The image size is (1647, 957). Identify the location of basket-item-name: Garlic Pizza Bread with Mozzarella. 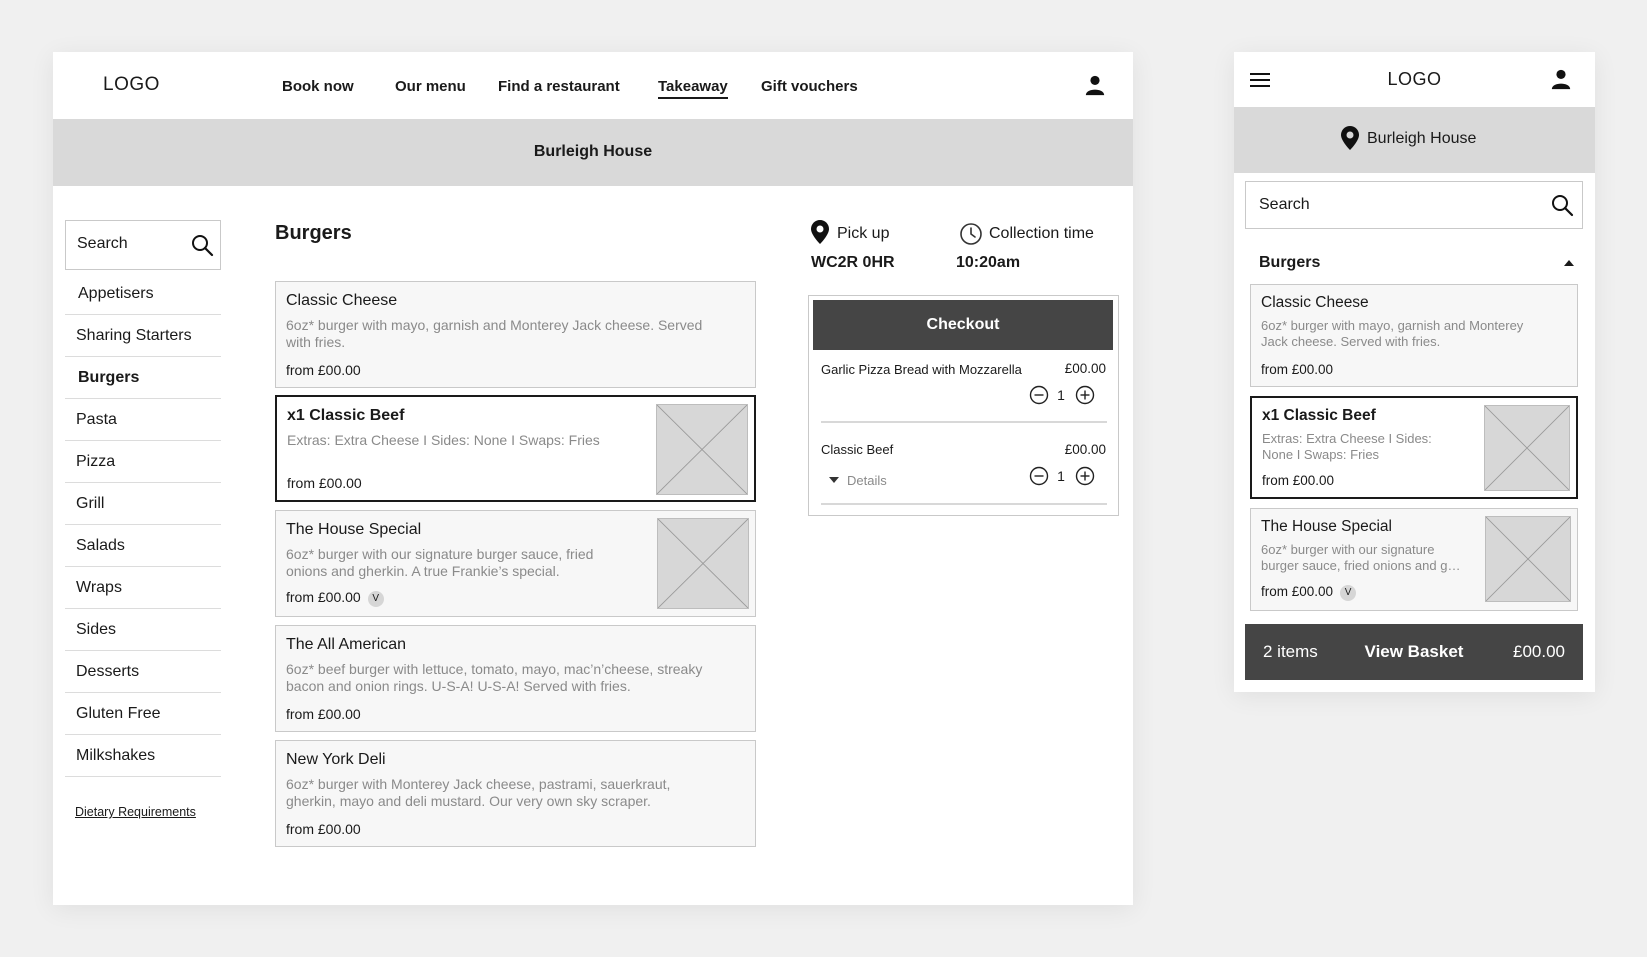
(921, 369).